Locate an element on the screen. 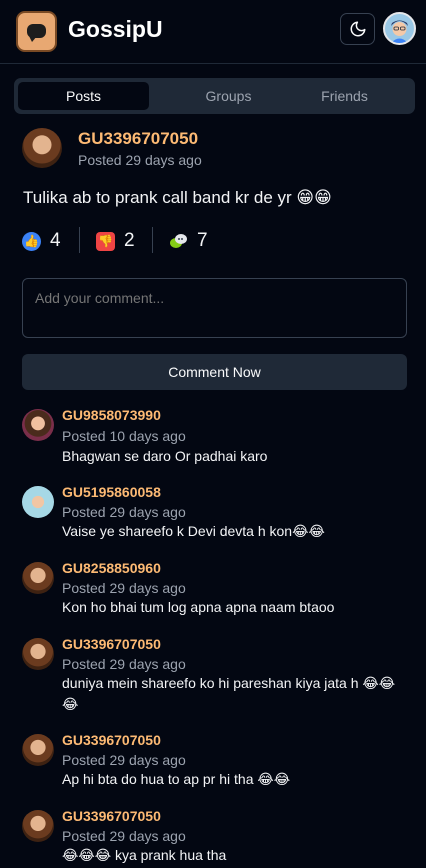 This screenshot has width=426, height=868. post-timestamp: Posted 29 days ago is located at coordinates (140, 160).